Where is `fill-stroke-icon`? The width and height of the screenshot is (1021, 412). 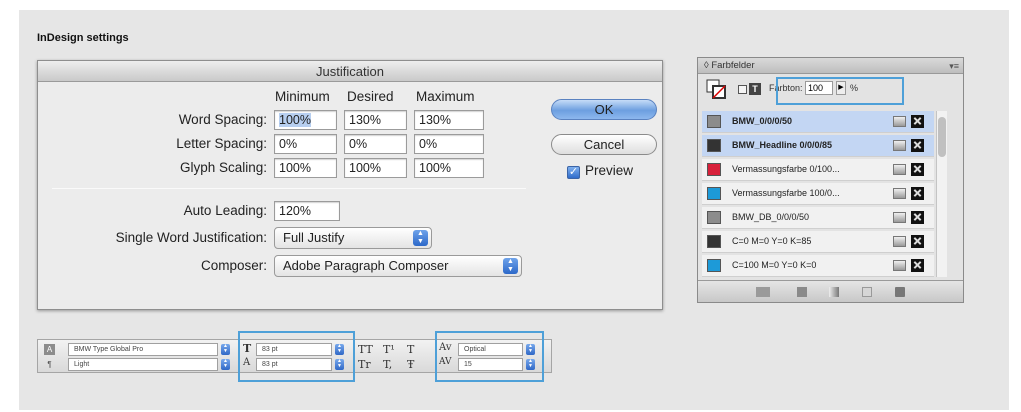 fill-stroke-icon is located at coordinates (716, 89).